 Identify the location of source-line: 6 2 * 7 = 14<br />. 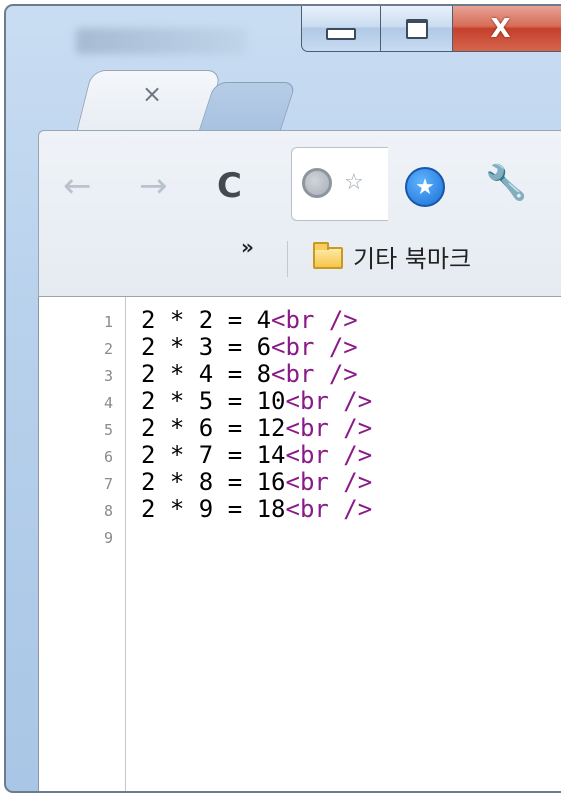
(299, 455).